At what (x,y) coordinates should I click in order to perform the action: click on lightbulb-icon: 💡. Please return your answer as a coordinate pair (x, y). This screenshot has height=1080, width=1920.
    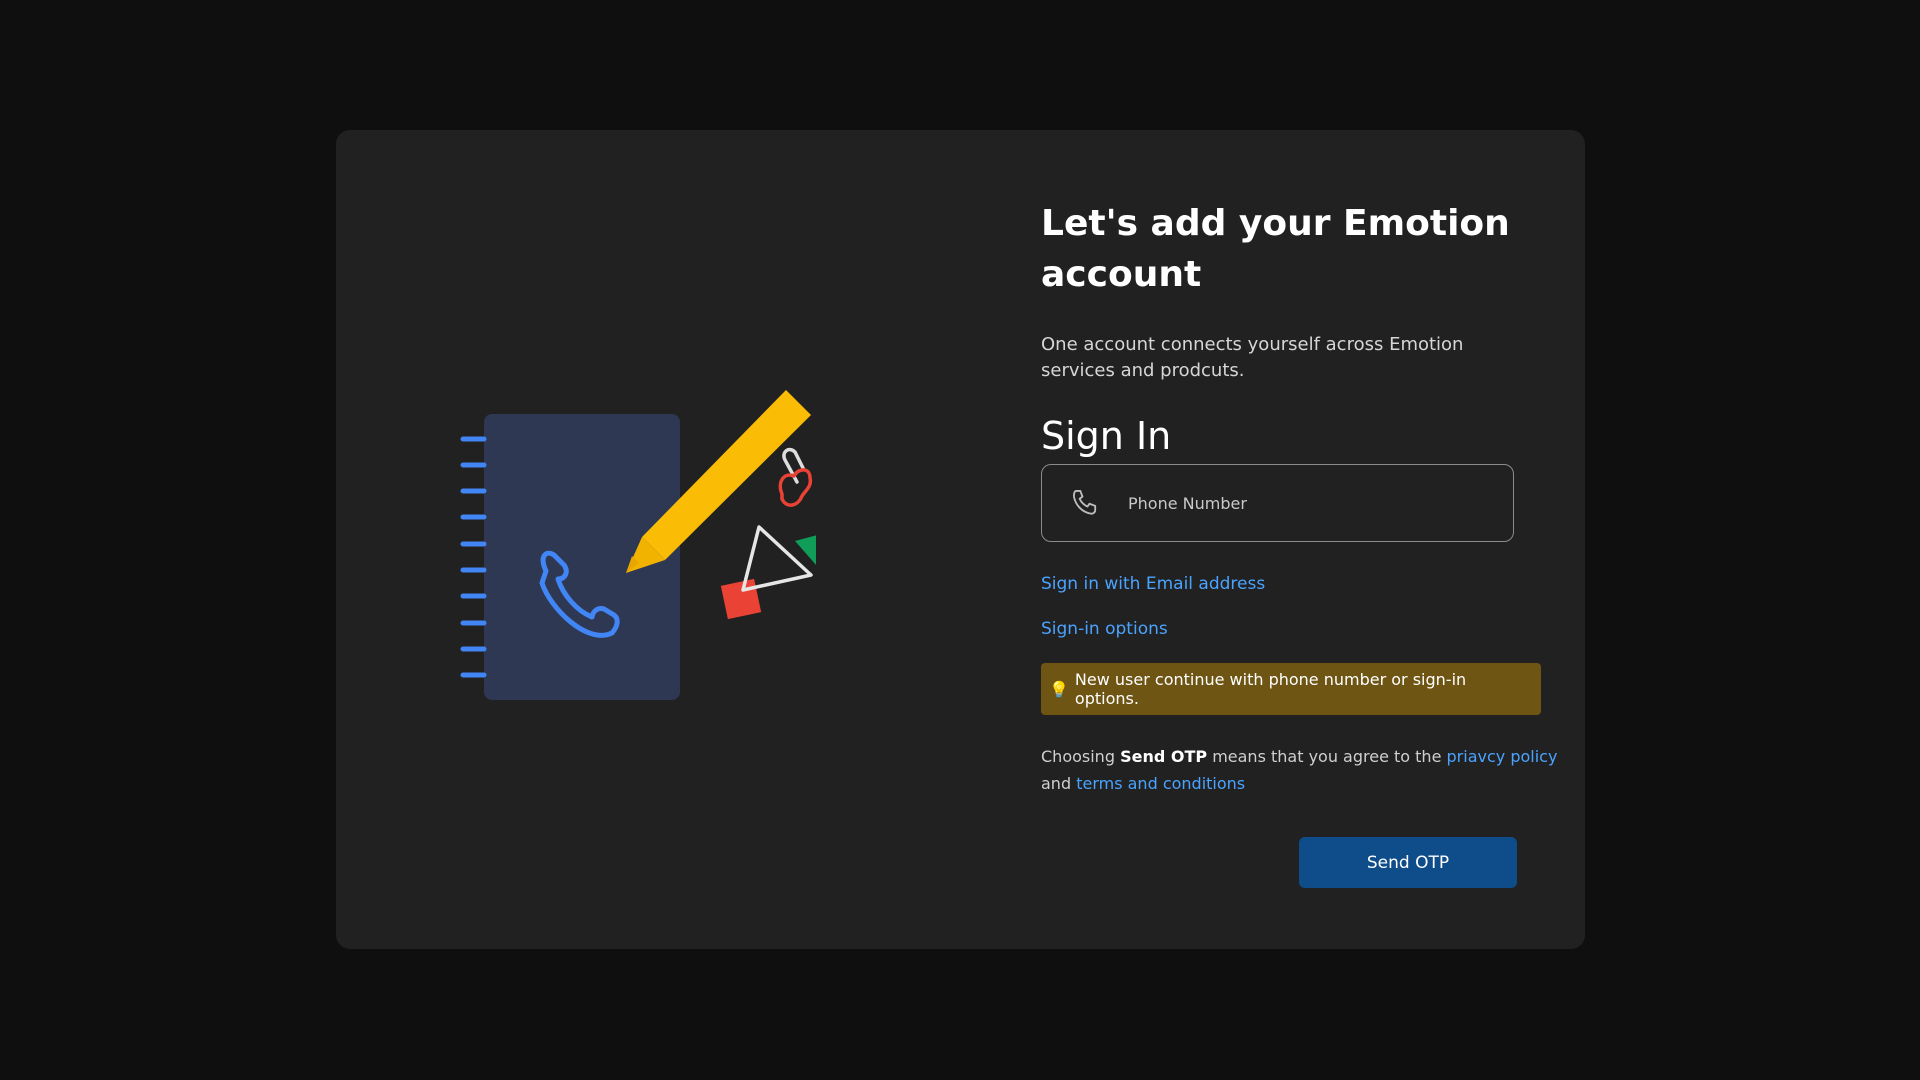
    Looking at the image, I should click on (1059, 689).